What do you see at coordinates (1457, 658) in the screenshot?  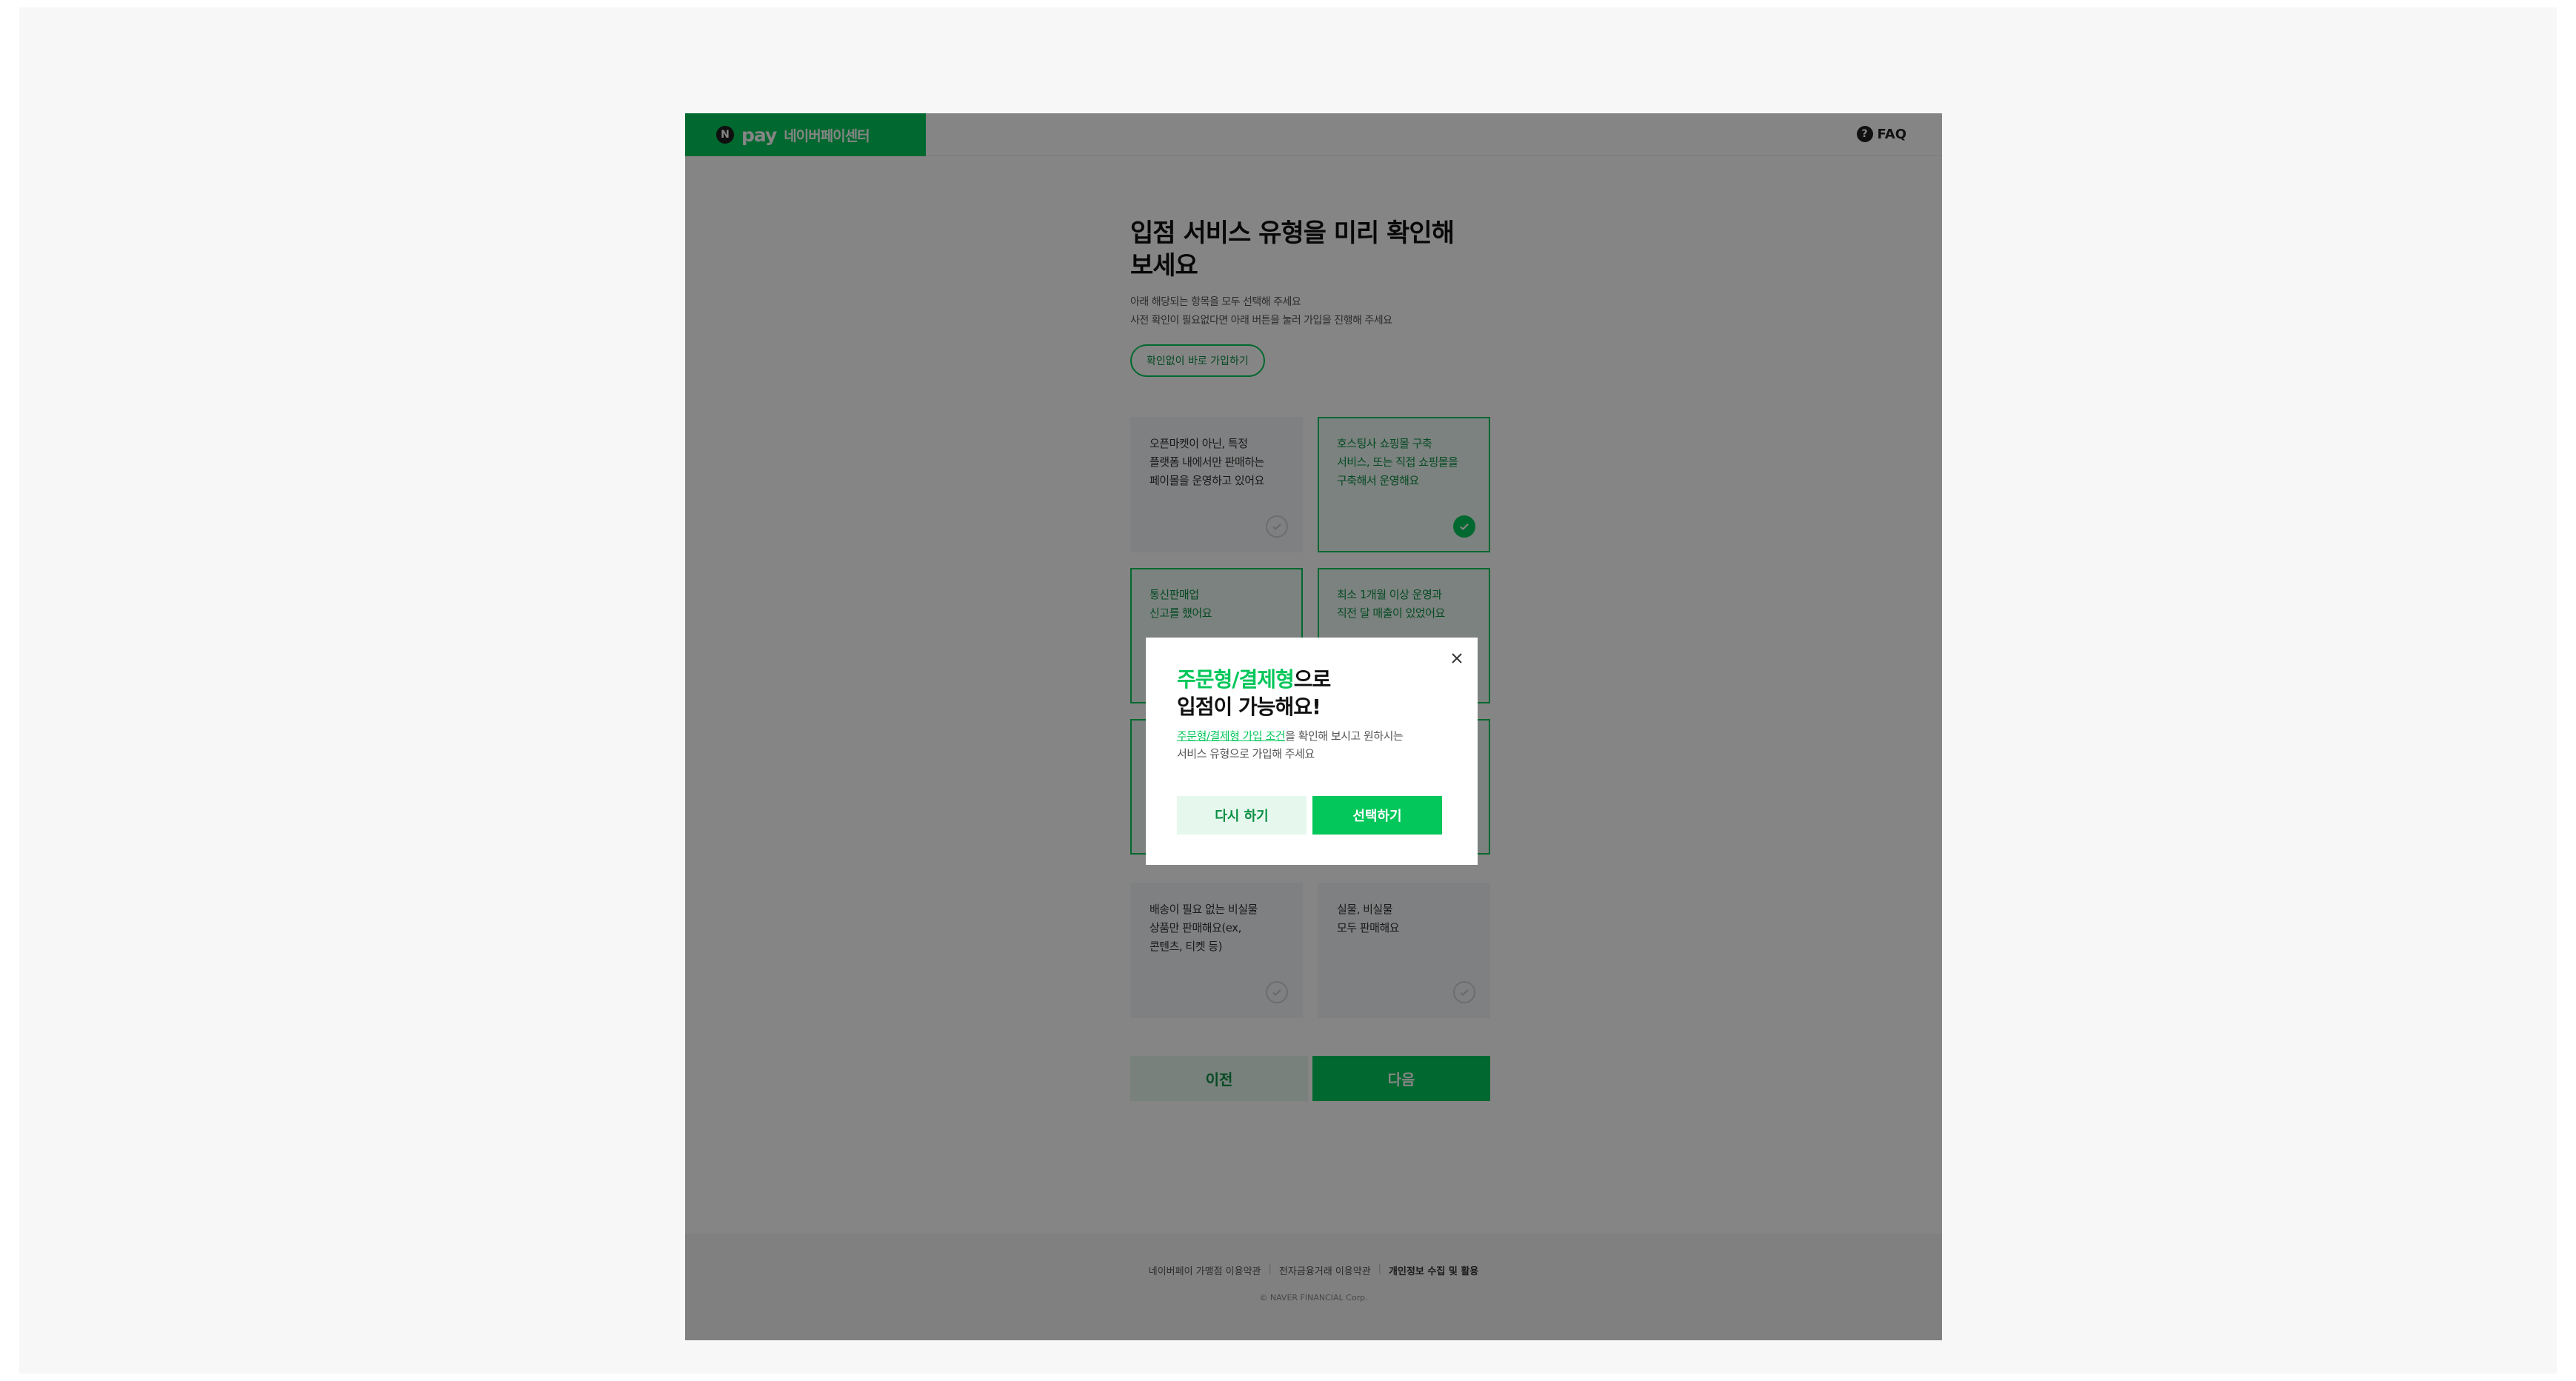 I see `close-icon` at bounding box center [1457, 658].